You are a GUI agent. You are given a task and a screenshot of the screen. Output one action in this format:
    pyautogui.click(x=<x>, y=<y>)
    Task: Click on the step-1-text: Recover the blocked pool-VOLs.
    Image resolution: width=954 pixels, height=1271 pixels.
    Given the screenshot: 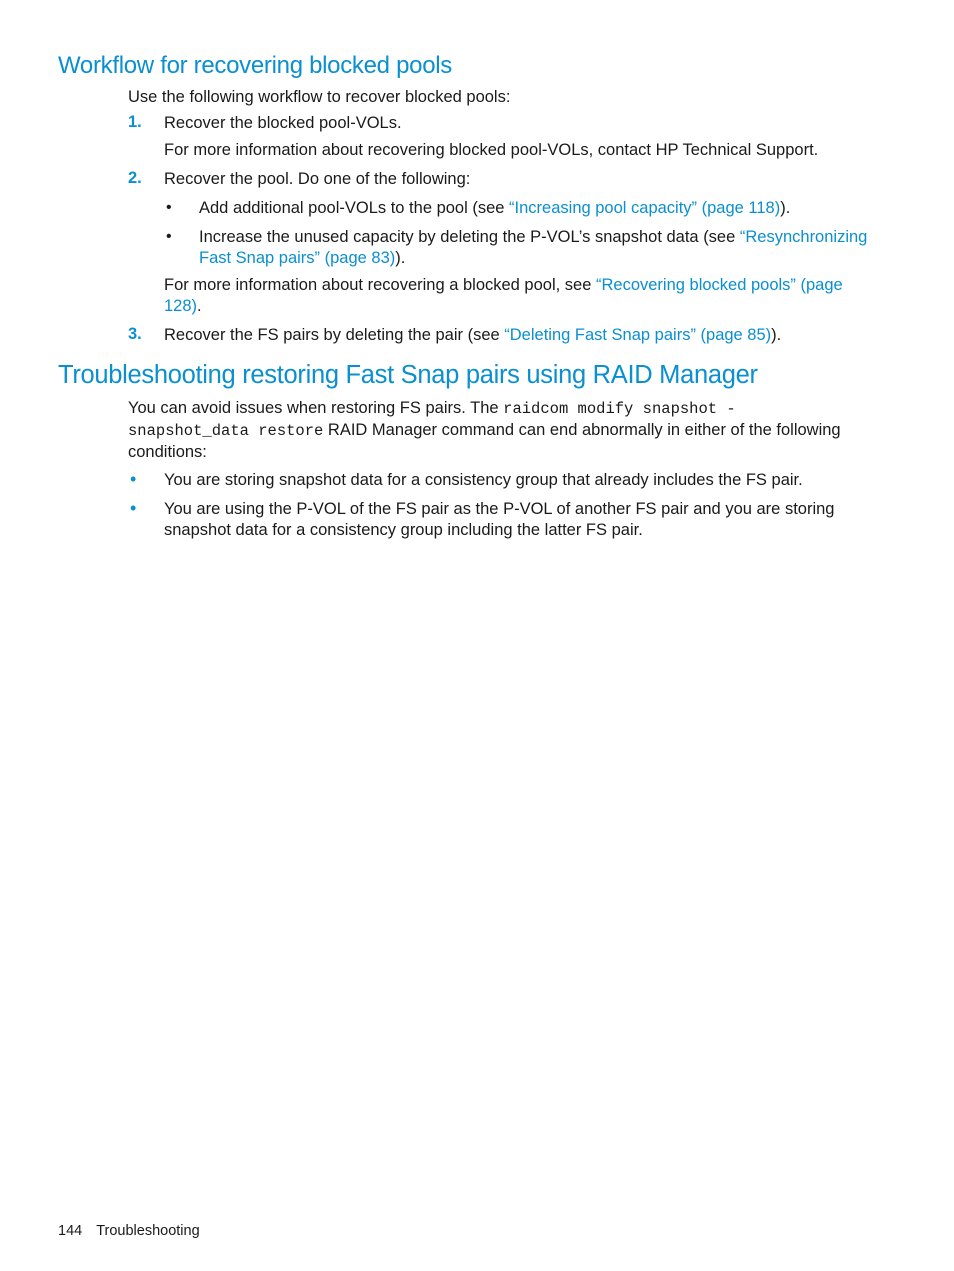 What is the action you would take?
    pyautogui.click(x=283, y=123)
    